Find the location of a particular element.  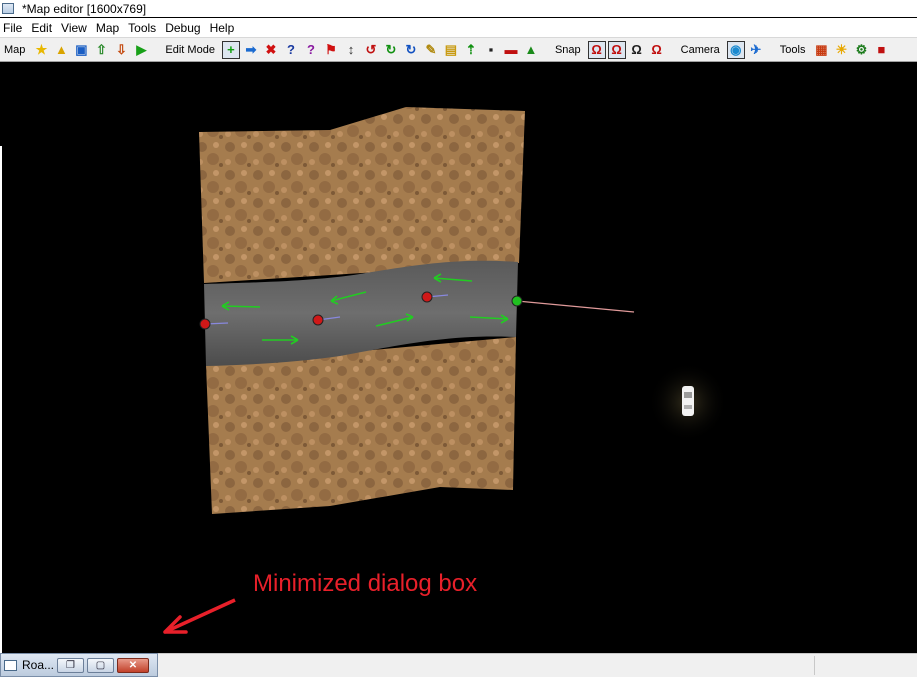

close-button: ✕ is located at coordinates (133, 665).